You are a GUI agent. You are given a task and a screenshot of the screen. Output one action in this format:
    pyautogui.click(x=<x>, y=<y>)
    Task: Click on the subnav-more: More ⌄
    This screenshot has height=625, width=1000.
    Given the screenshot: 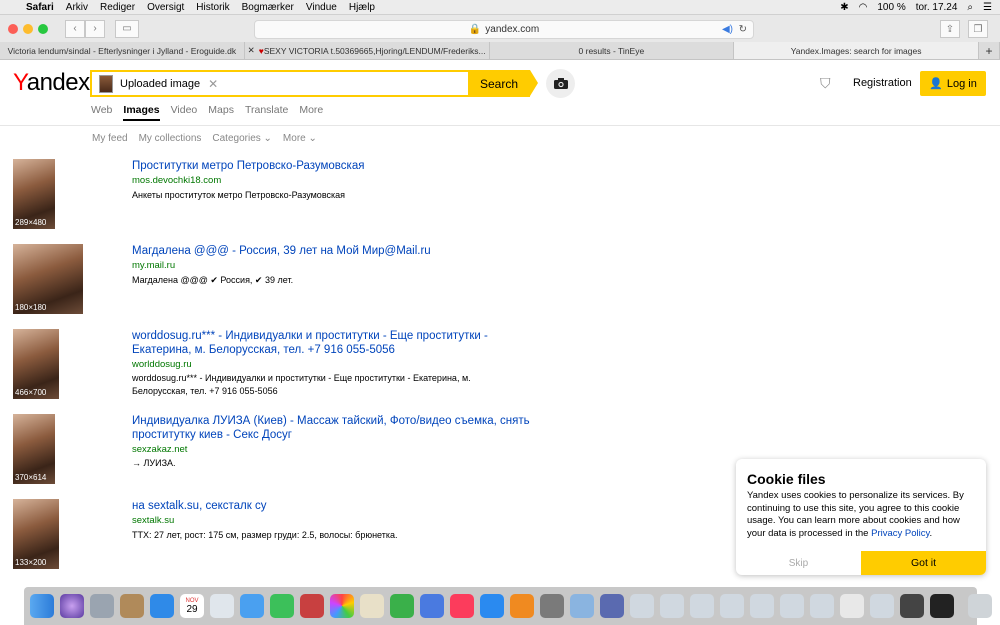 What is the action you would take?
    pyautogui.click(x=300, y=138)
    